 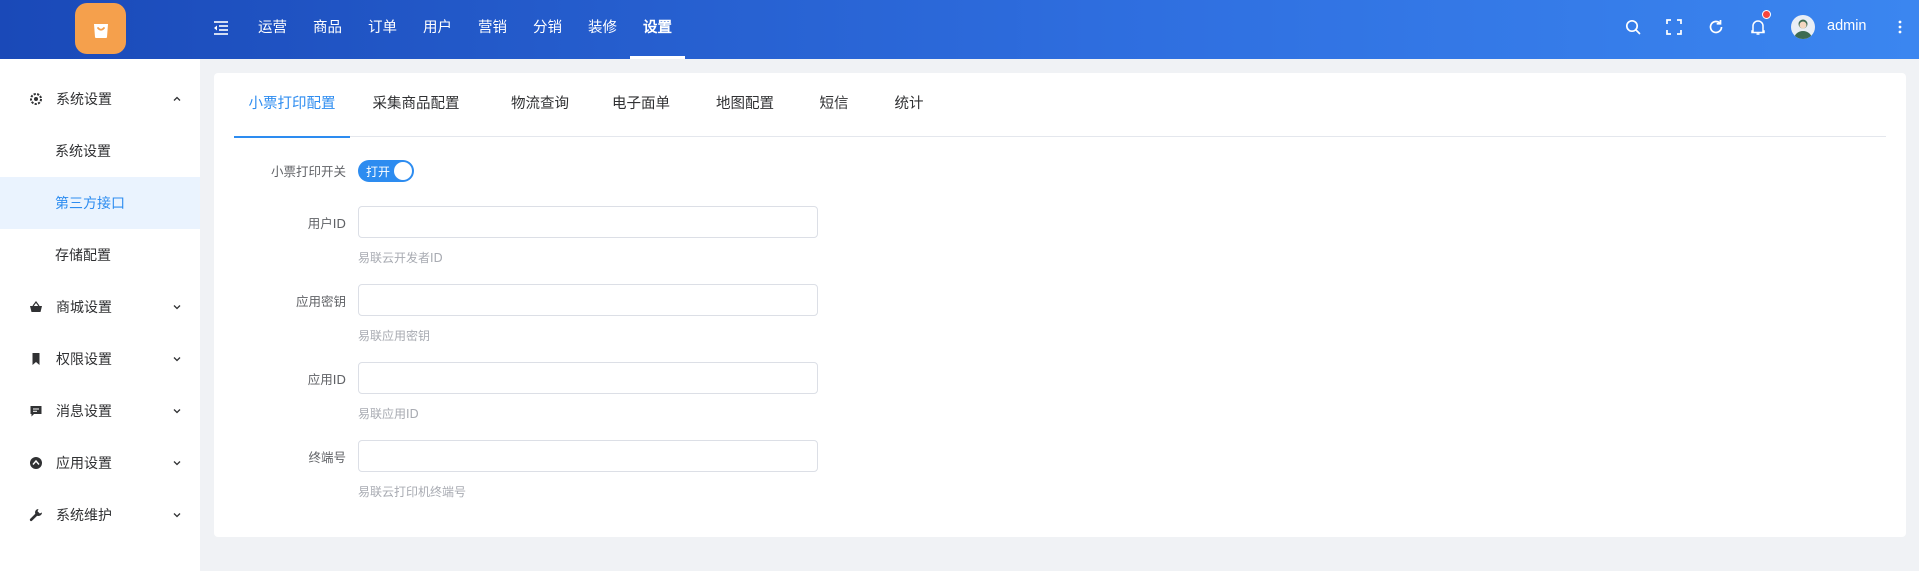 What do you see at coordinates (1766, 14) in the screenshot?
I see `notification-dot` at bounding box center [1766, 14].